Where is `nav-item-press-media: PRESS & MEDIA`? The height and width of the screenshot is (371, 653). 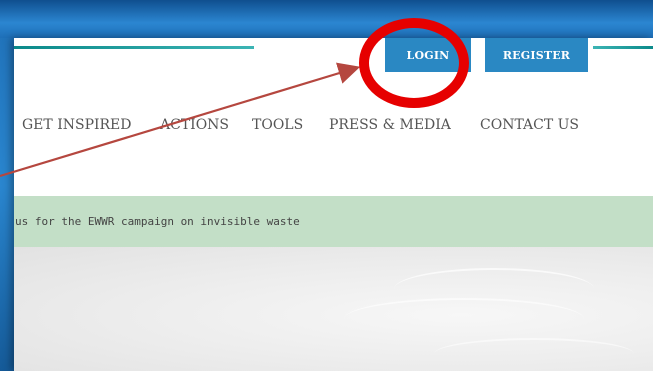 nav-item-press-media: PRESS & MEDIA is located at coordinates (390, 125).